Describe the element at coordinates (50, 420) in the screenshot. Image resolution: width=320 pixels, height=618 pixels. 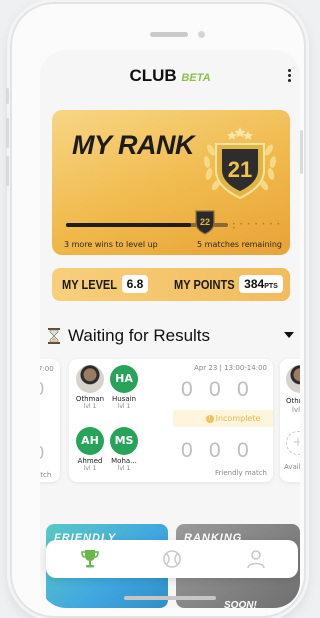
I see `match-card-previous: 7:00 0 0 atch` at that location.